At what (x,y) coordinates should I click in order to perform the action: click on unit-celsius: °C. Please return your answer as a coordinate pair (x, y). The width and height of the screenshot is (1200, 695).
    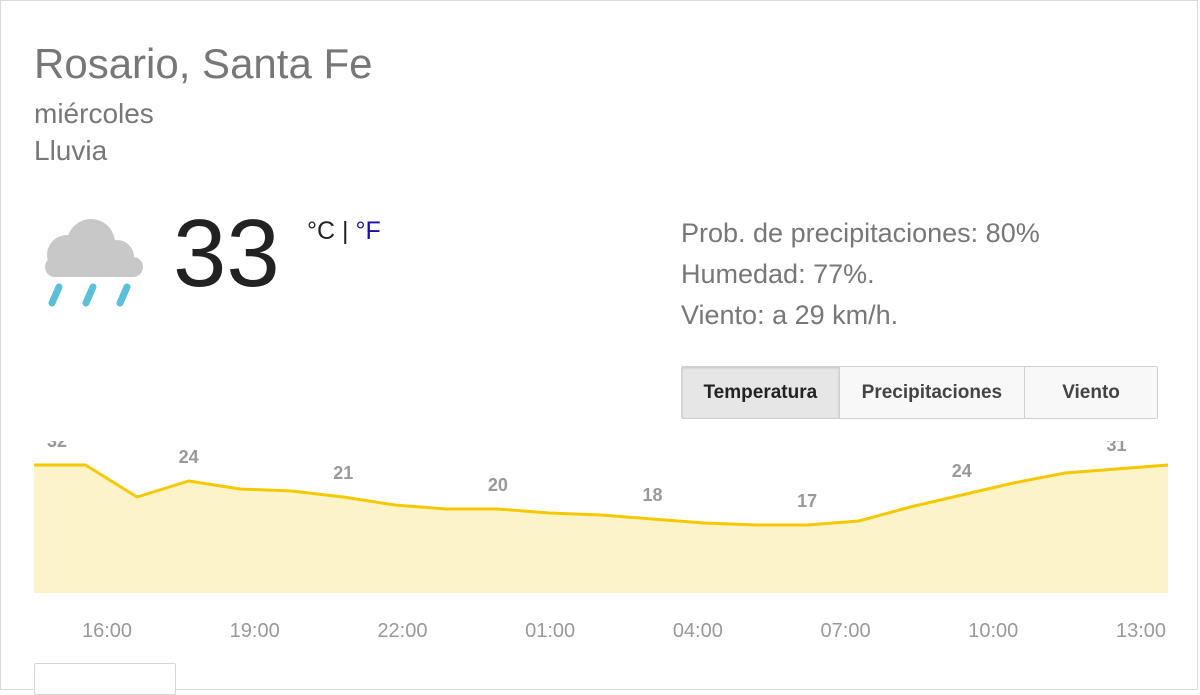
    Looking at the image, I should click on (321, 231).